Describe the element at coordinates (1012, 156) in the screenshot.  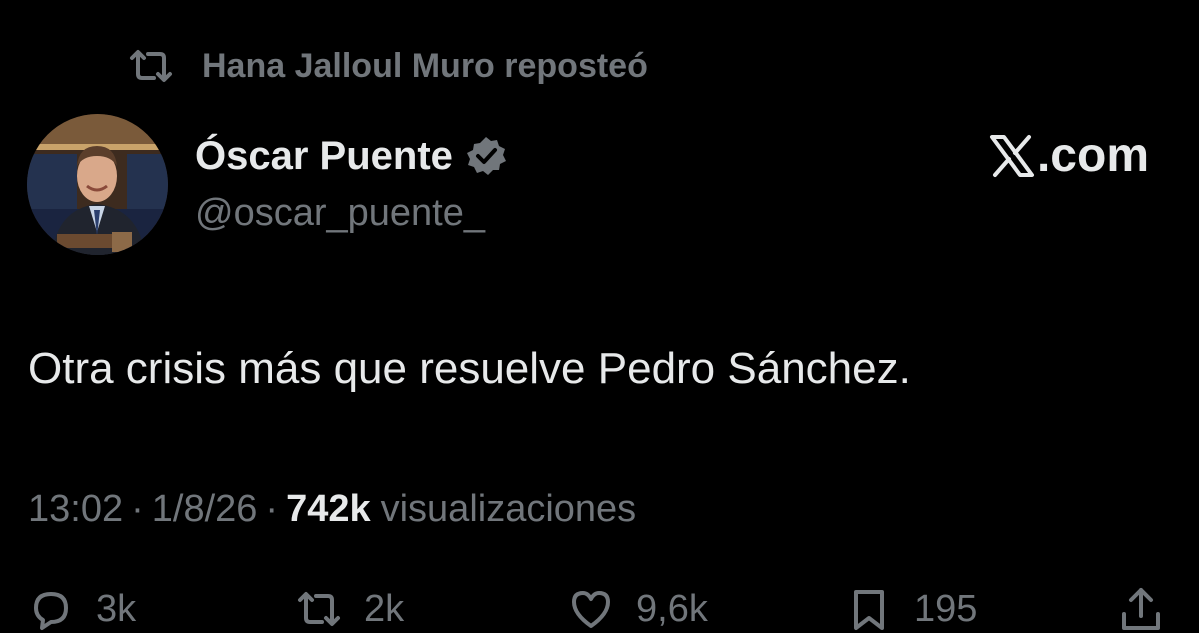
I see `x-logo-icon` at that location.